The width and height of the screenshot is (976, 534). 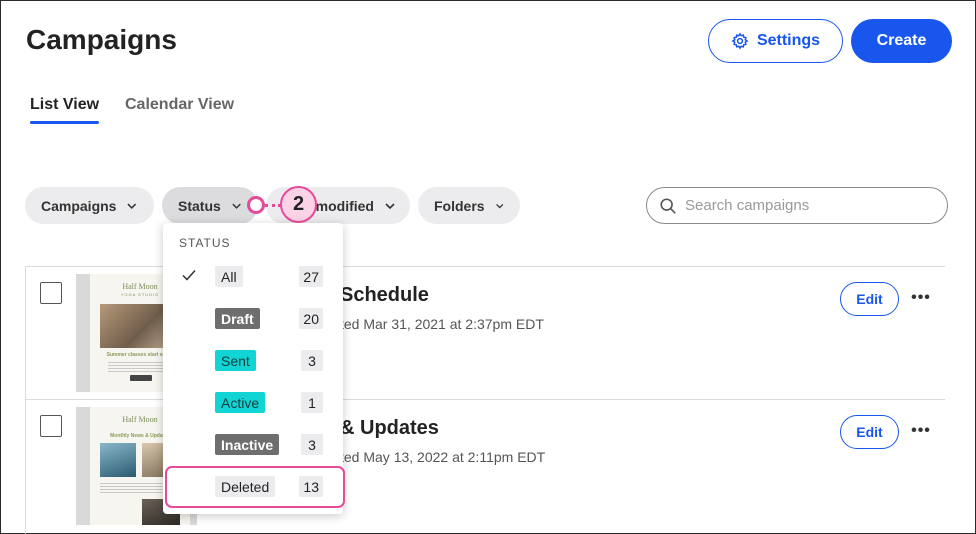 I want to click on status-count: 13, so click(x=311, y=486).